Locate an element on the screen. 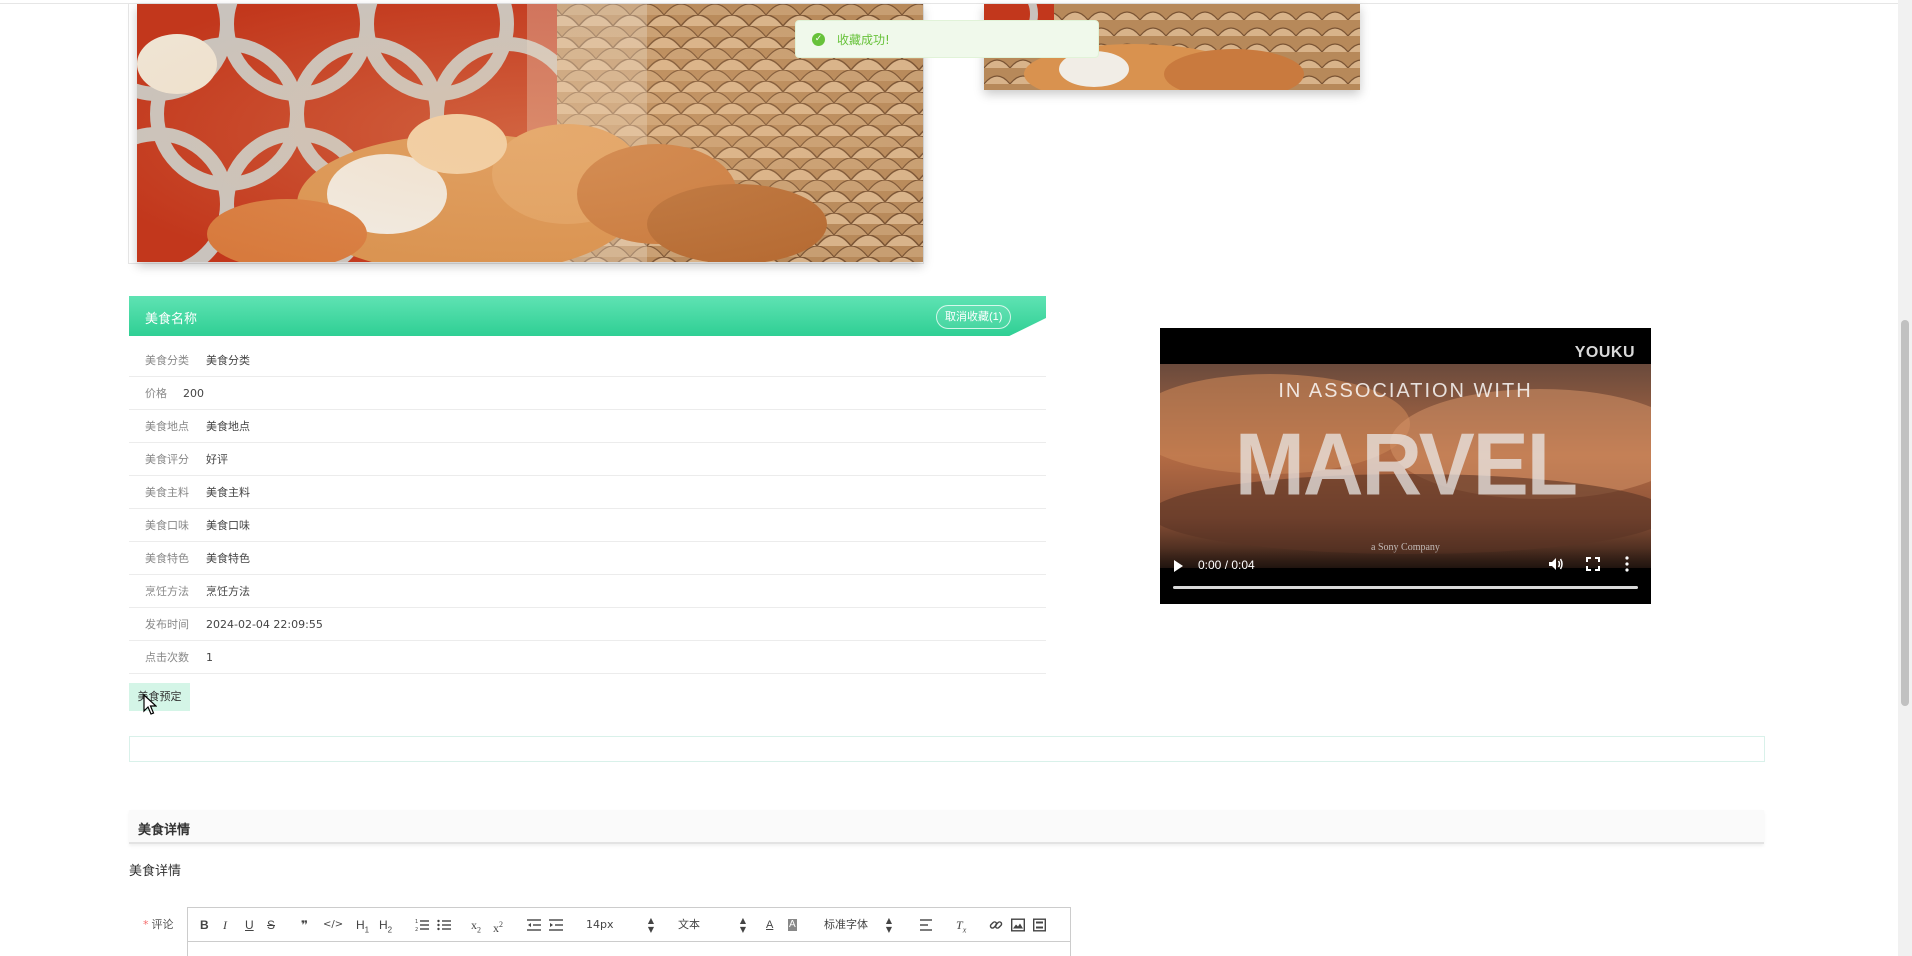  indent-icon is located at coordinates (556, 925).